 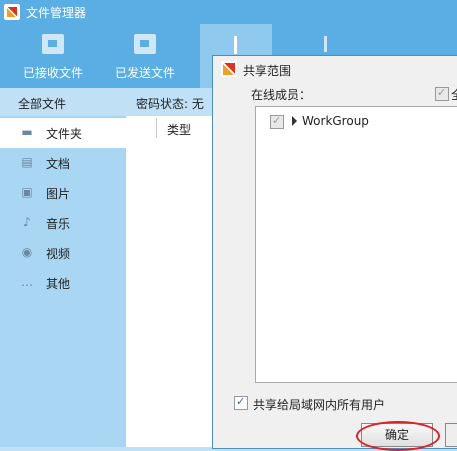 I want to click on sent-files-button: 已发送文件, so click(x=145, y=56).